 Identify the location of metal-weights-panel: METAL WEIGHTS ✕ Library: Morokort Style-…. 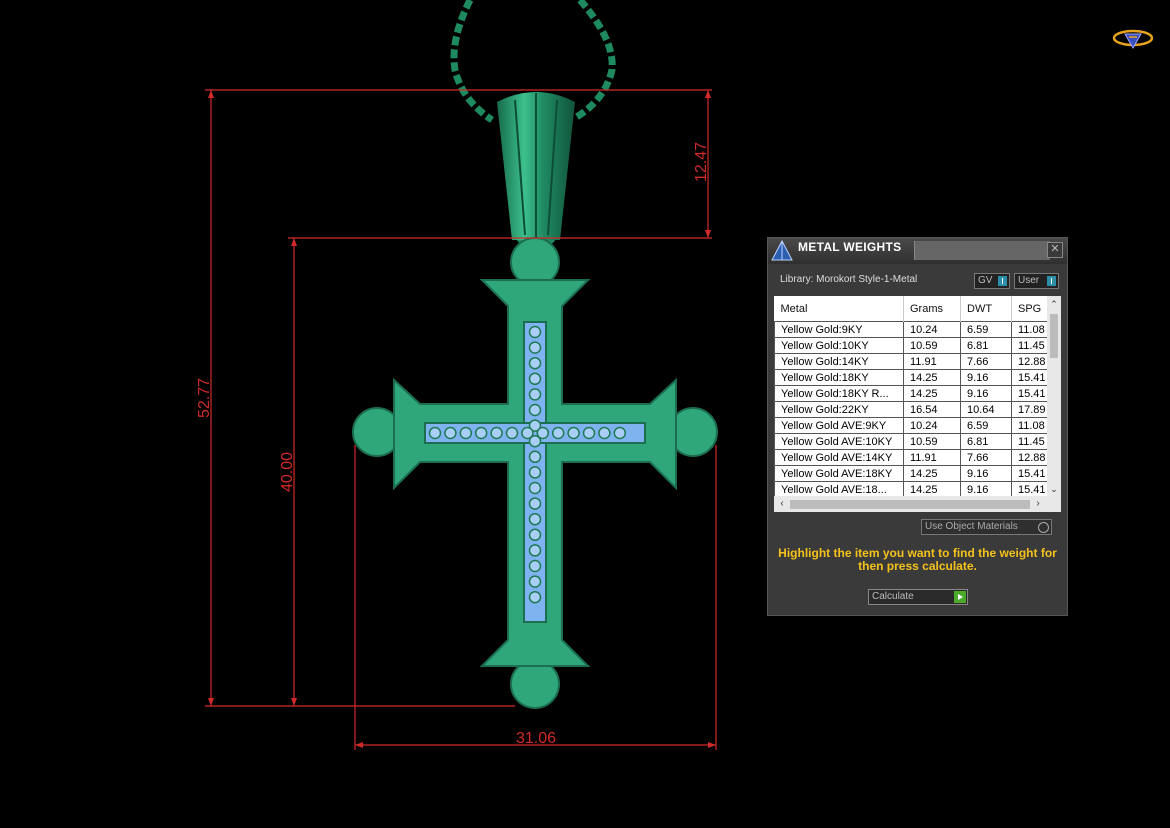
(917, 426).